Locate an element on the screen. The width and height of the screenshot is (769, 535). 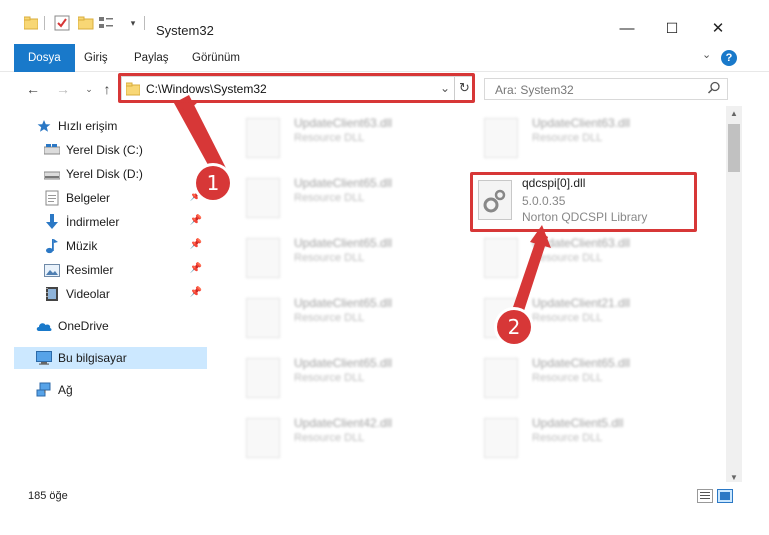
list-item: UpdateClient42.dll Resource DLL is located at coordinates (340, 435).